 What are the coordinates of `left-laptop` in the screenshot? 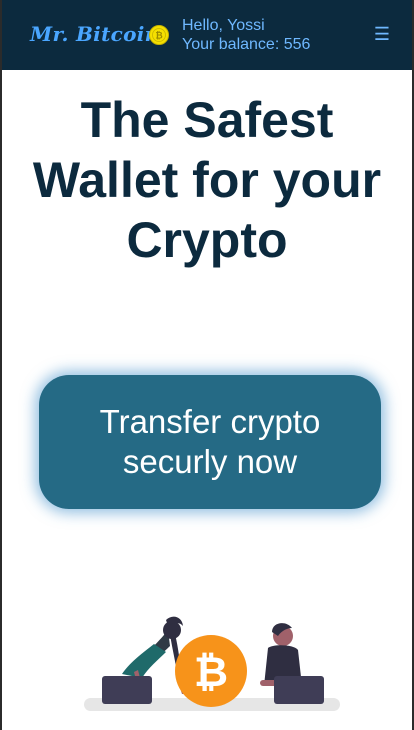 It's located at (127, 690).